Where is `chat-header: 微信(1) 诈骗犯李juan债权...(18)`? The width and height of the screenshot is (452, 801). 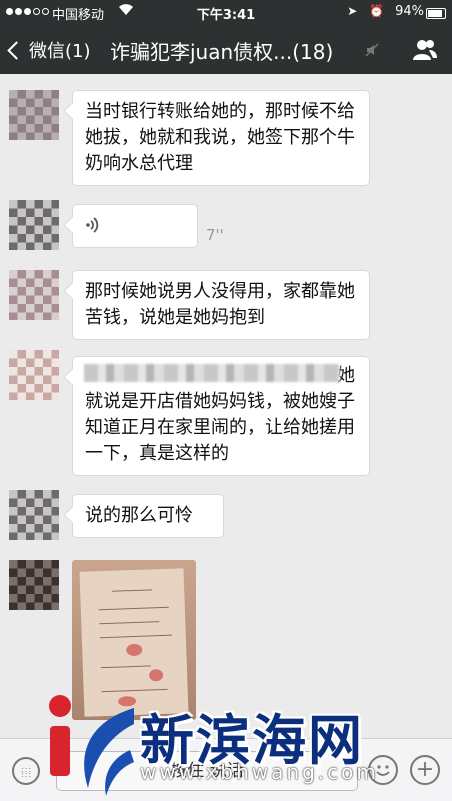
chat-header: 微信(1) 诈骗犯李juan债权...(18) is located at coordinates (226, 50).